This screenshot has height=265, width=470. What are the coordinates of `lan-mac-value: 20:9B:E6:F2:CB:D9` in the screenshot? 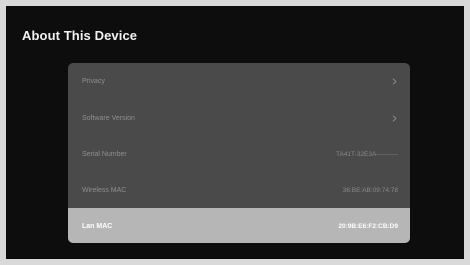 It's located at (368, 226).